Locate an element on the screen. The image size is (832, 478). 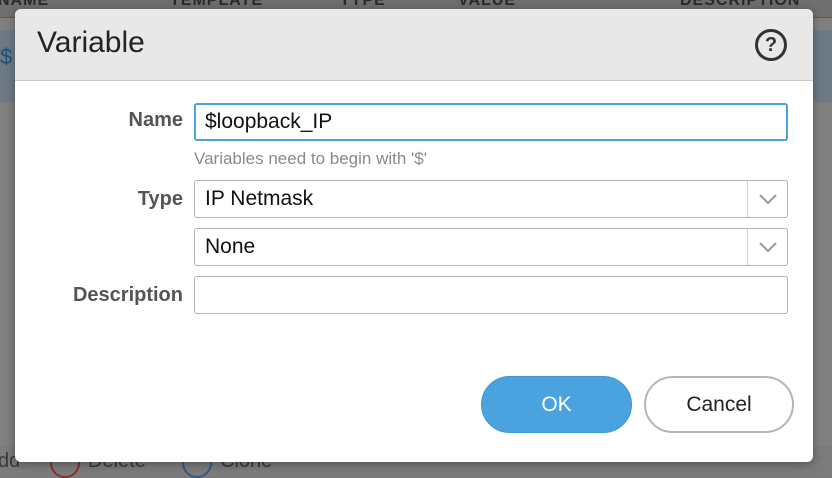
type-select-value: IP Netmask is located at coordinates (259, 198).